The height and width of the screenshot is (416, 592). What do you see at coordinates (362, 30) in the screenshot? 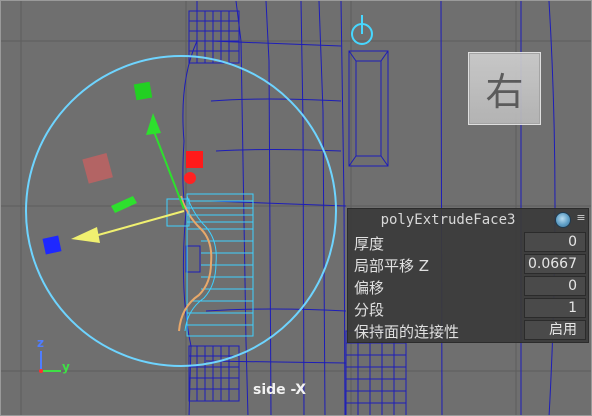
I see `light-icon` at bounding box center [362, 30].